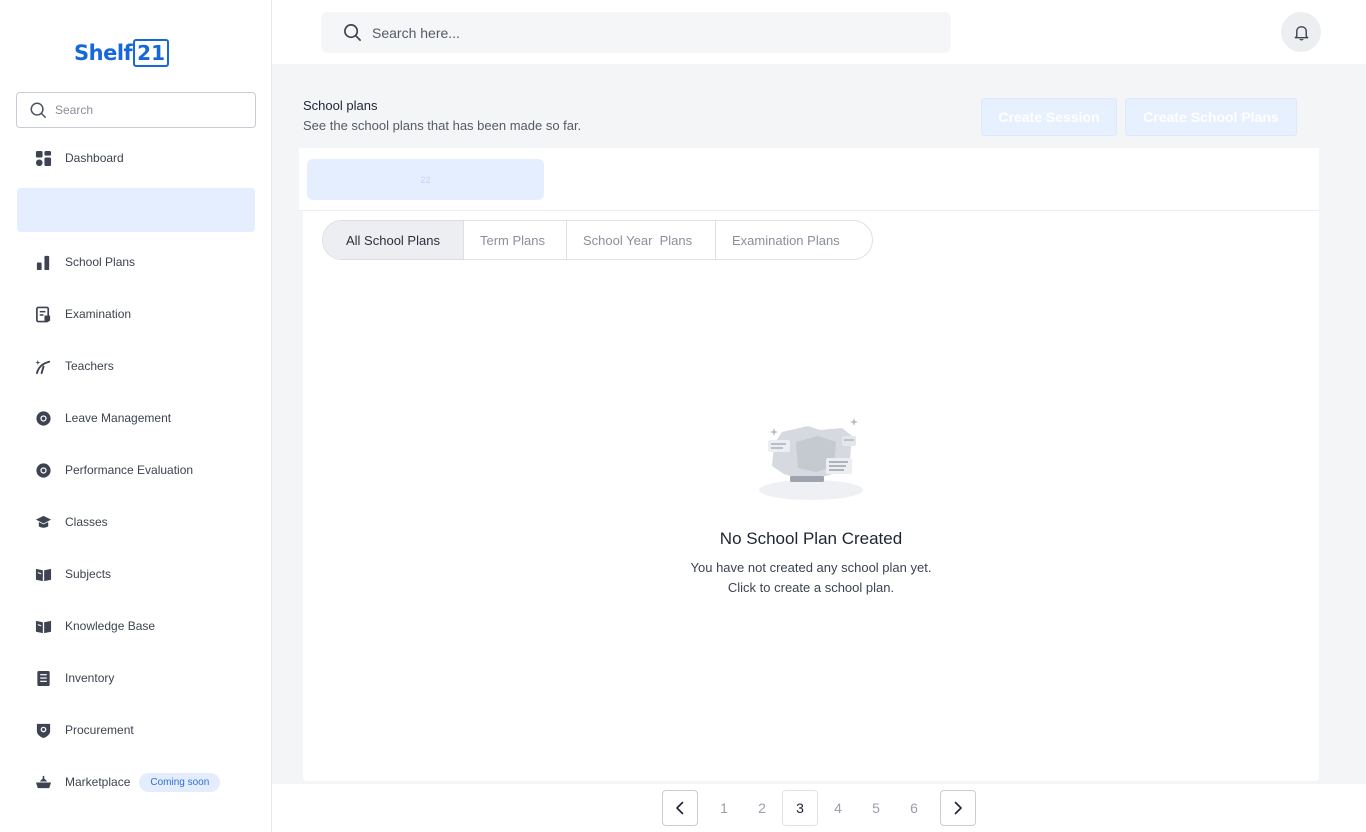  Describe the element at coordinates (136, 574) in the screenshot. I see `sidebar-item-subjects: Subjects` at that location.